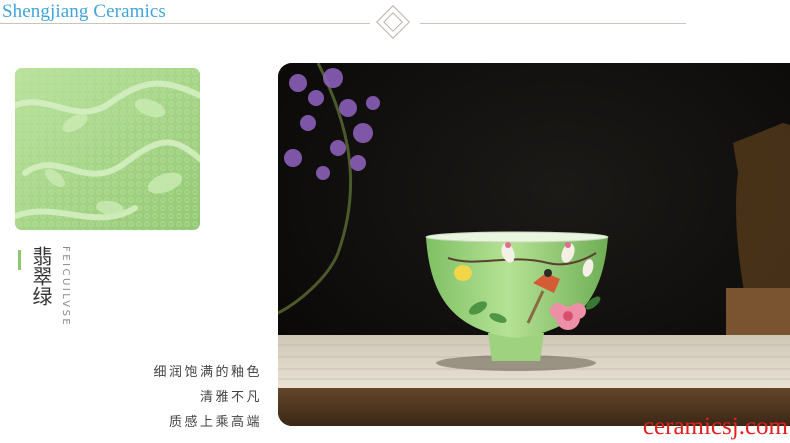 This screenshot has width=790, height=443. Describe the element at coordinates (393, 22) in the screenshot. I see `diamond-ornament-icon` at that location.